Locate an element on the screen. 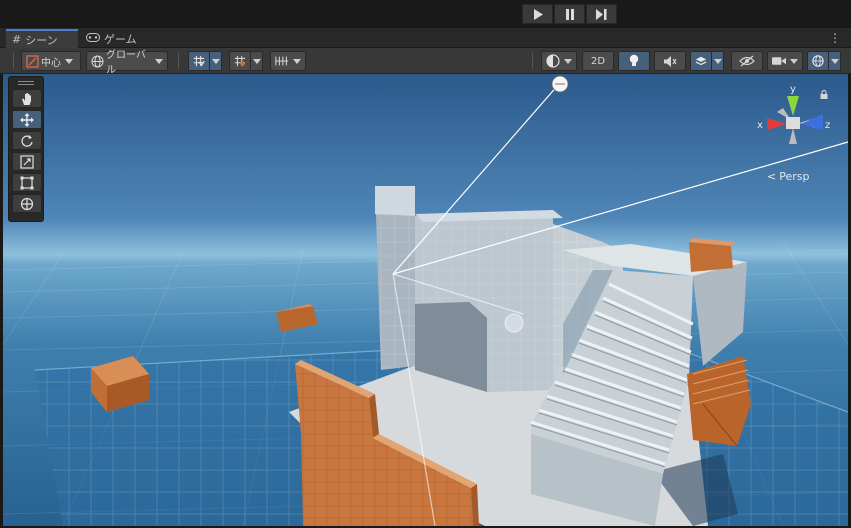  lighting-toggle is located at coordinates (634, 61).